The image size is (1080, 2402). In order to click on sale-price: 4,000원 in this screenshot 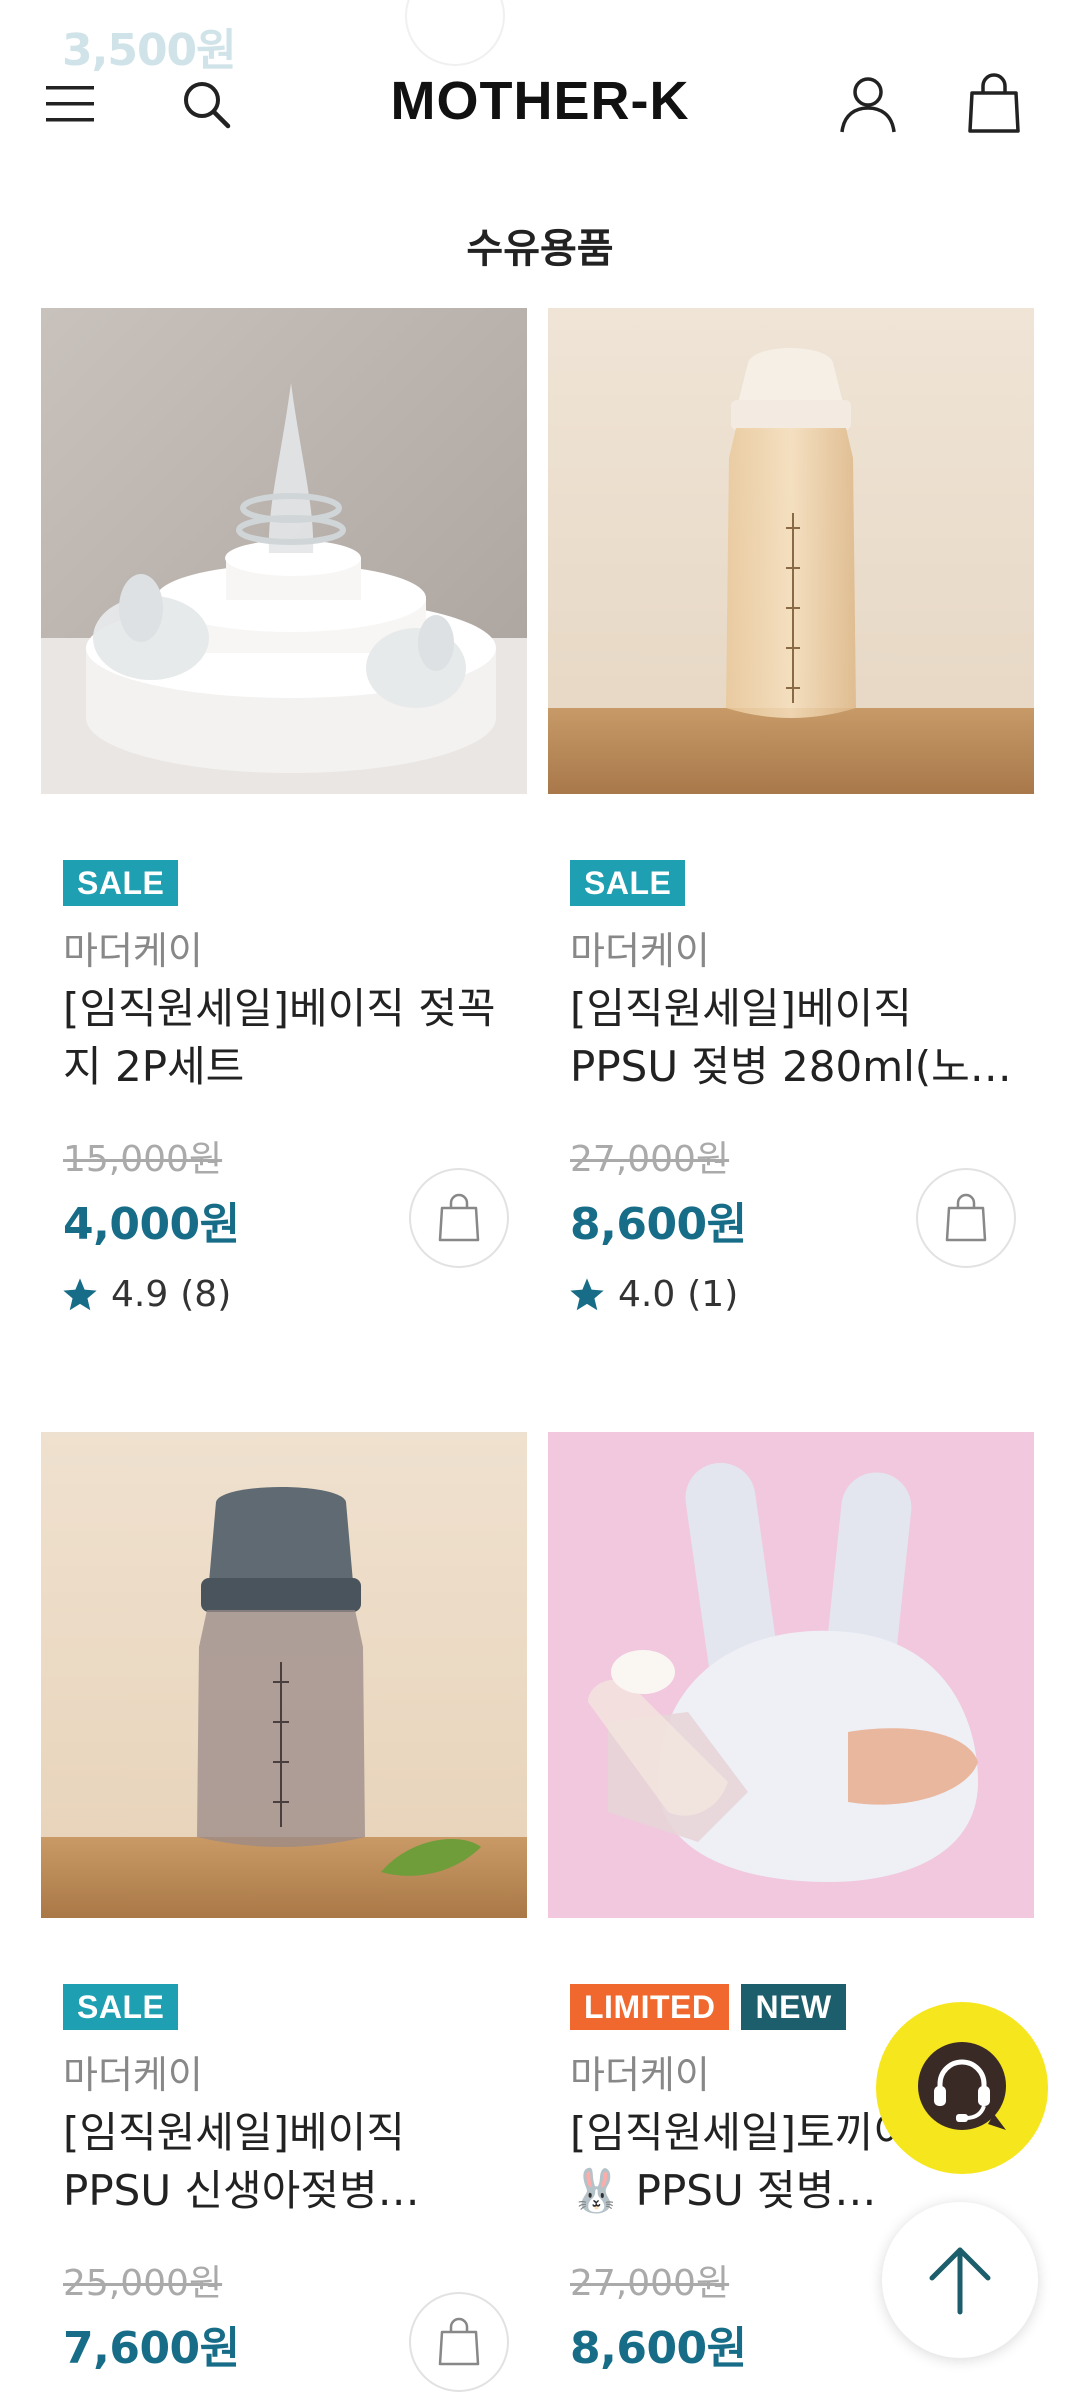, I will do `click(151, 1224)`.